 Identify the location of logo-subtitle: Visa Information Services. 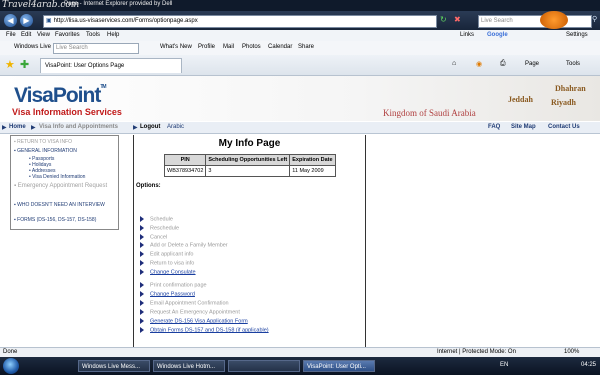
(67, 112).